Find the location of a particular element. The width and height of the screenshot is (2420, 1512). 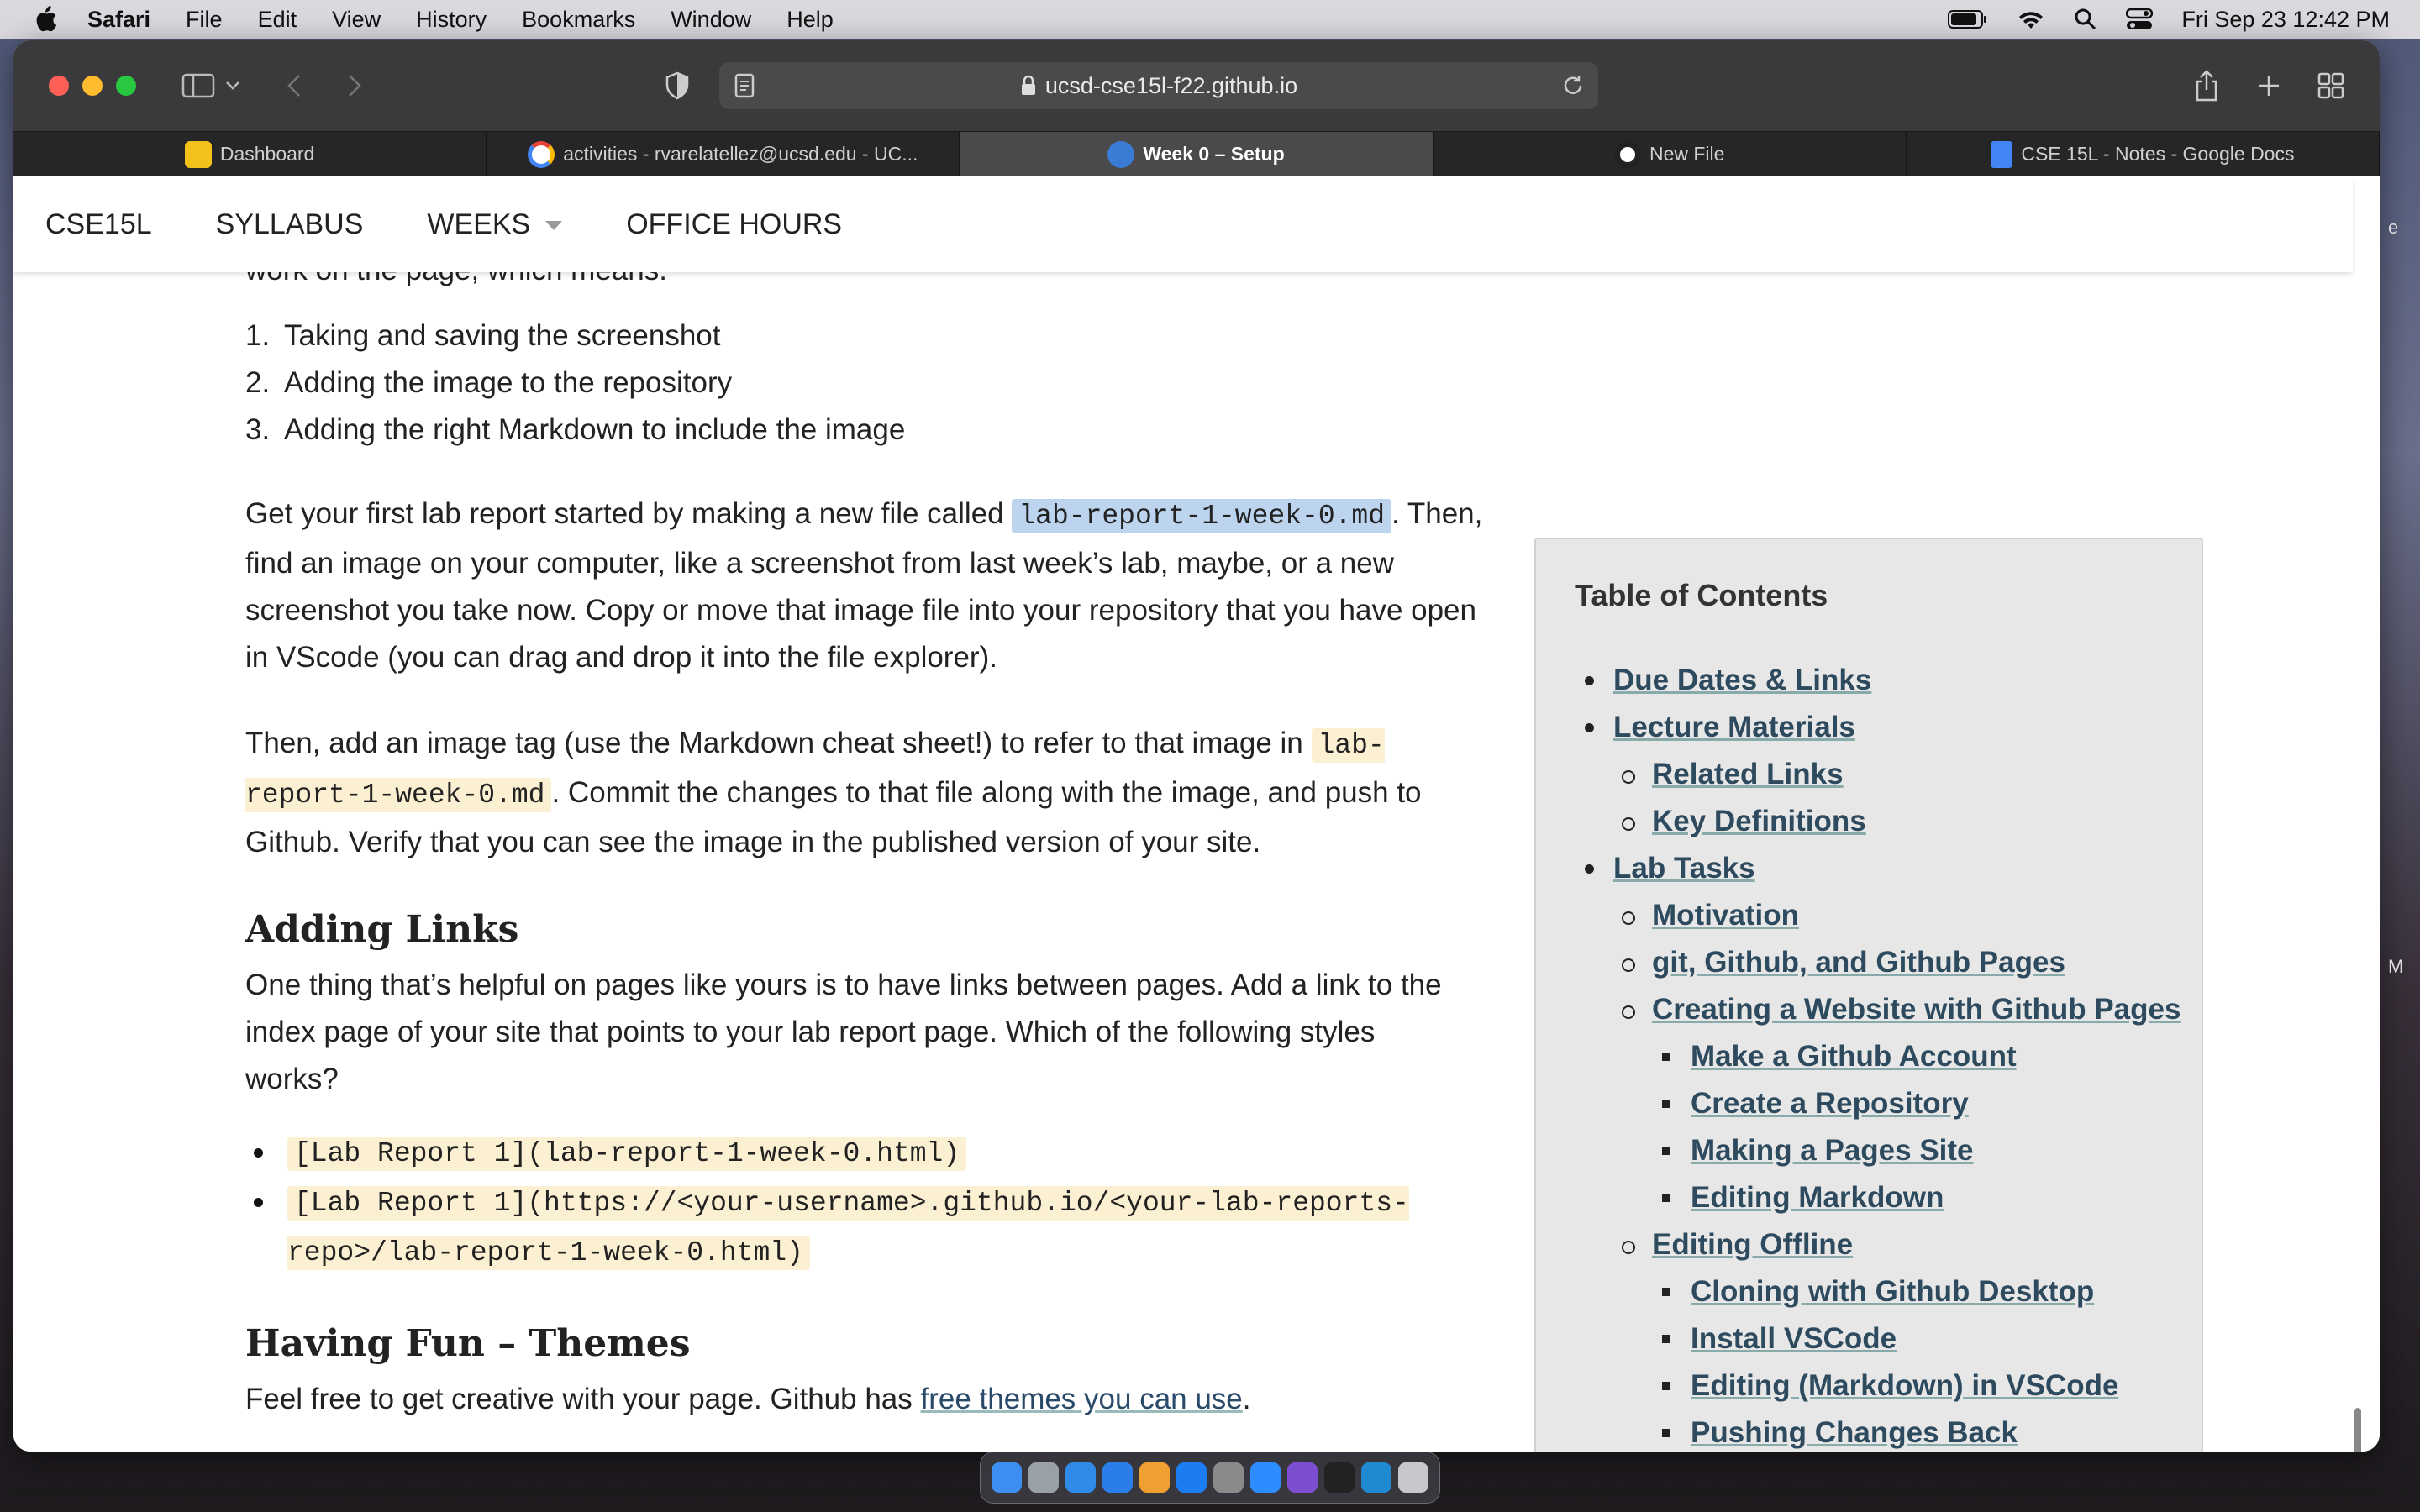

tab-title: Week 0 – Setup is located at coordinates (1214, 154).